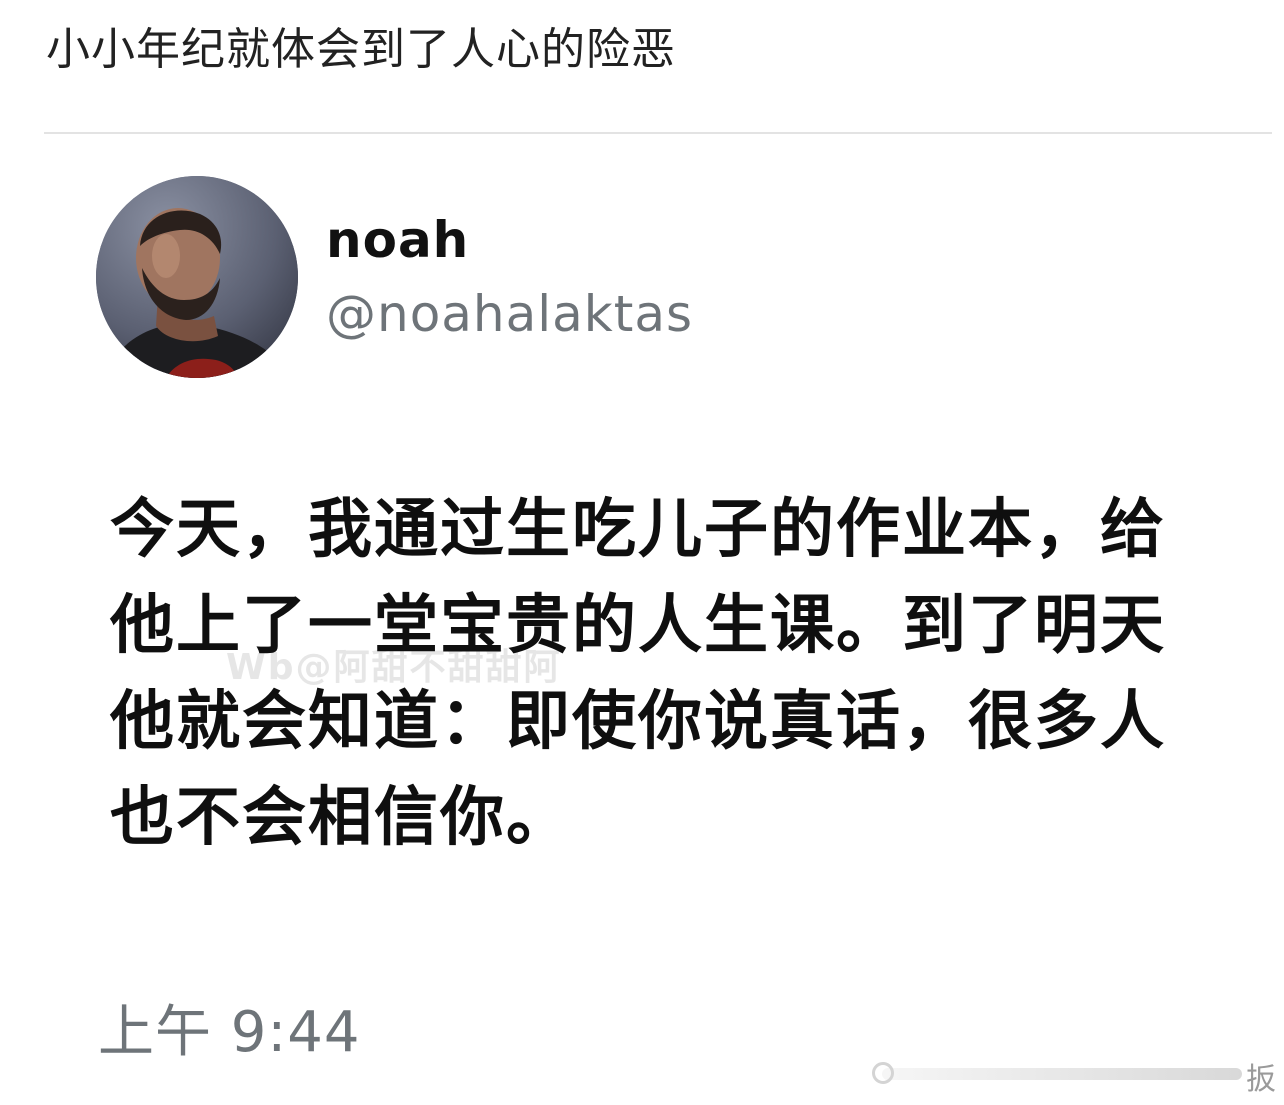 This screenshot has height=1105, width=1284. Describe the element at coordinates (658, 133) in the screenshot. I see `caption-divider` at that location.